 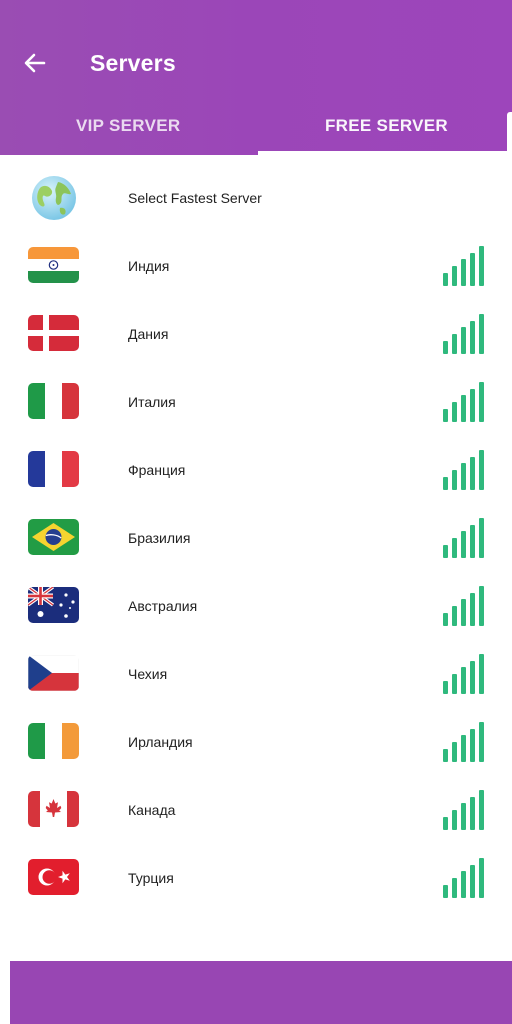 What do you see at coordinates (256, 810) in the screenshot?
I see `server-row-canada: Канада` at bounding box center [256, 810].